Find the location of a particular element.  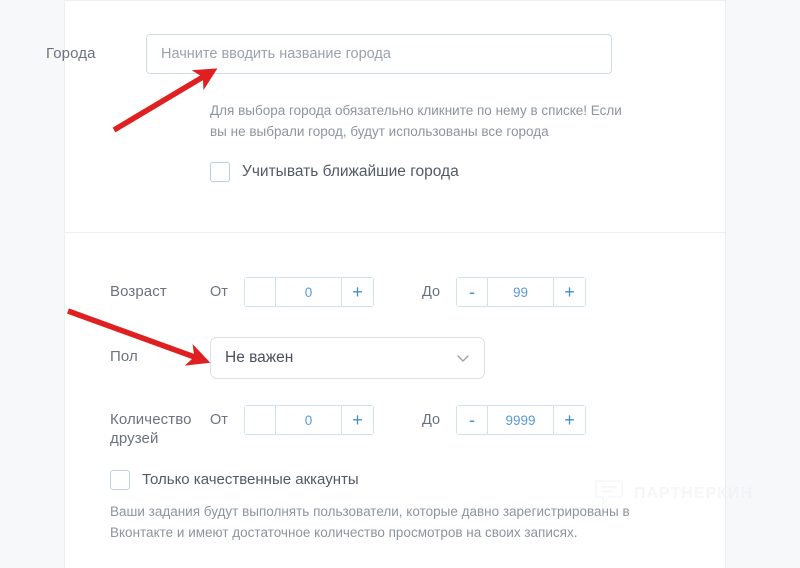

friends-to-minus-button: - is located at coordinates (472, 420).